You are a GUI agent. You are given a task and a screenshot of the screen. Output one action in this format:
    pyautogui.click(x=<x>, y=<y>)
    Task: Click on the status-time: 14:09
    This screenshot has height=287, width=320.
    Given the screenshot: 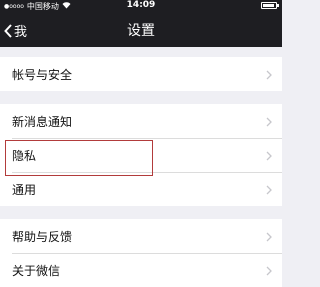 What is the action you would take?
    pyautogui.click(x=141, y=5)
    